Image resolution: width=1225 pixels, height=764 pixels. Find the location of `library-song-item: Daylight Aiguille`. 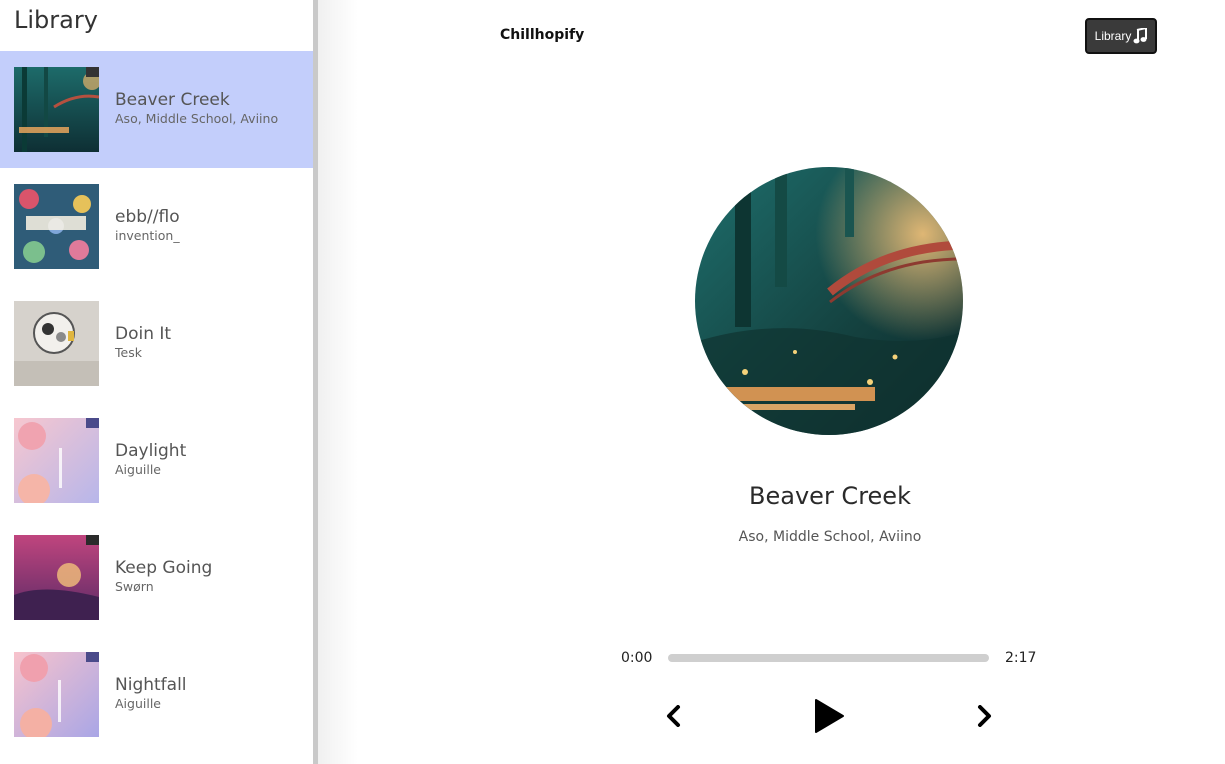

library-song-item: Daylight Aiguille is located at coordinates (156, 460).